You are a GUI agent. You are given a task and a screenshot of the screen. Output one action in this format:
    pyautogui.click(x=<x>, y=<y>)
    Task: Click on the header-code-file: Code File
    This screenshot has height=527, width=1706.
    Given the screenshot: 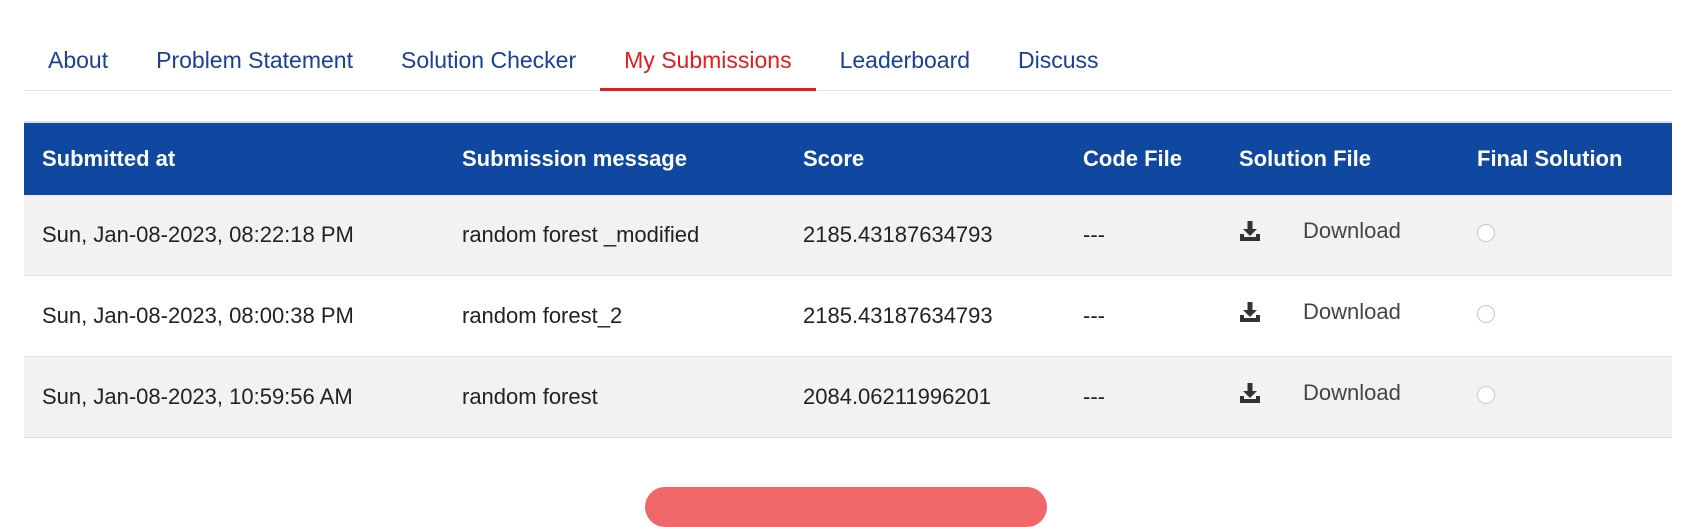 What is the action you would take?
    pyautogui.click(x=1143, y=158)
    